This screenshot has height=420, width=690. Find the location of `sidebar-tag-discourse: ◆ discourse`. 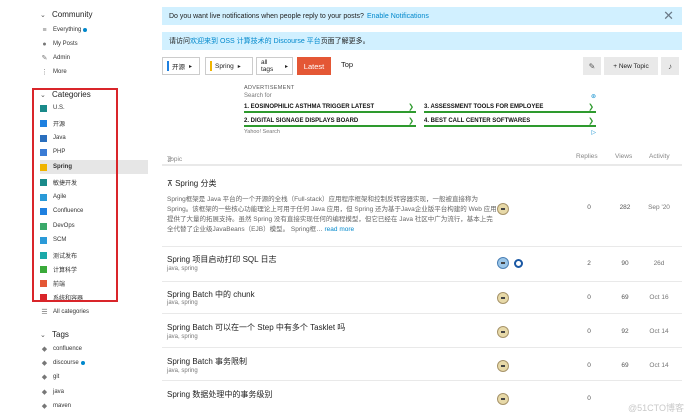

sidebar-tag-discourse: ◆ discourse is located at coordinates (94, 363).